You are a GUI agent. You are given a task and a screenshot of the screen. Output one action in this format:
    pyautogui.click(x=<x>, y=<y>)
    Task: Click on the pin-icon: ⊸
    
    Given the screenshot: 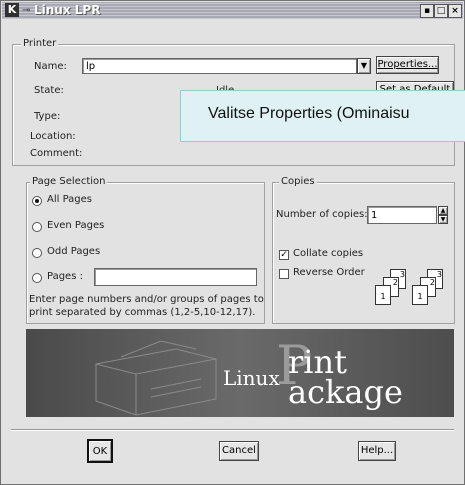 What is the action you would take?
    pyautogui.click(x=26, y=10)
    